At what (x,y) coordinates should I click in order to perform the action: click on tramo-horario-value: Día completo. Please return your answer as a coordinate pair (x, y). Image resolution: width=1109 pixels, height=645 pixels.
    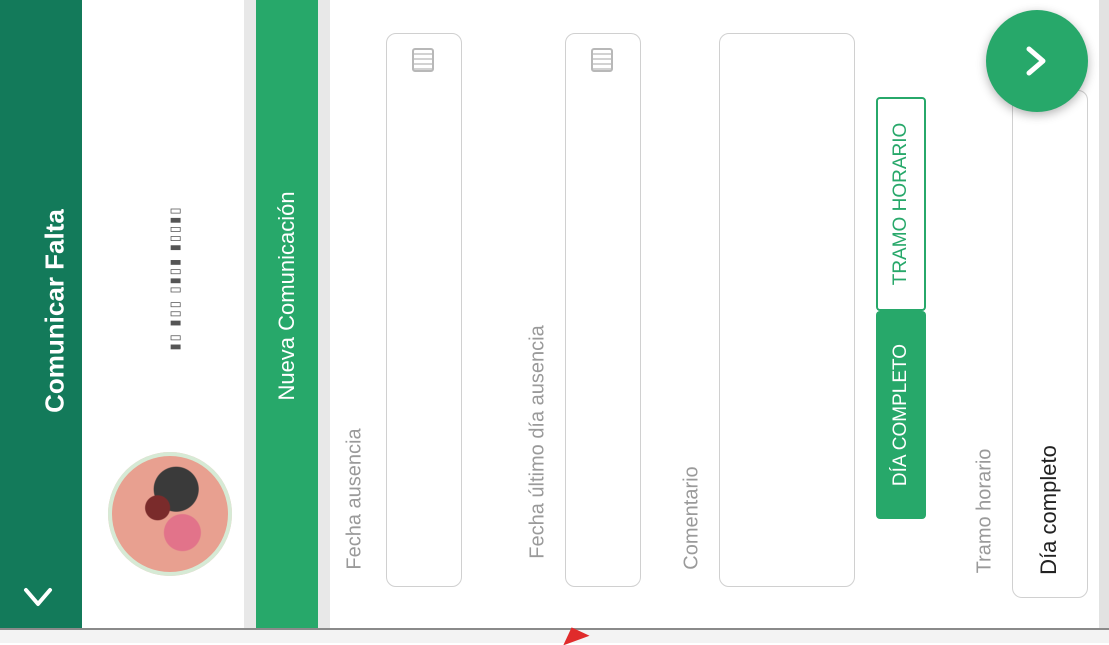
    Looking at the image, I should click on (1048, 510).